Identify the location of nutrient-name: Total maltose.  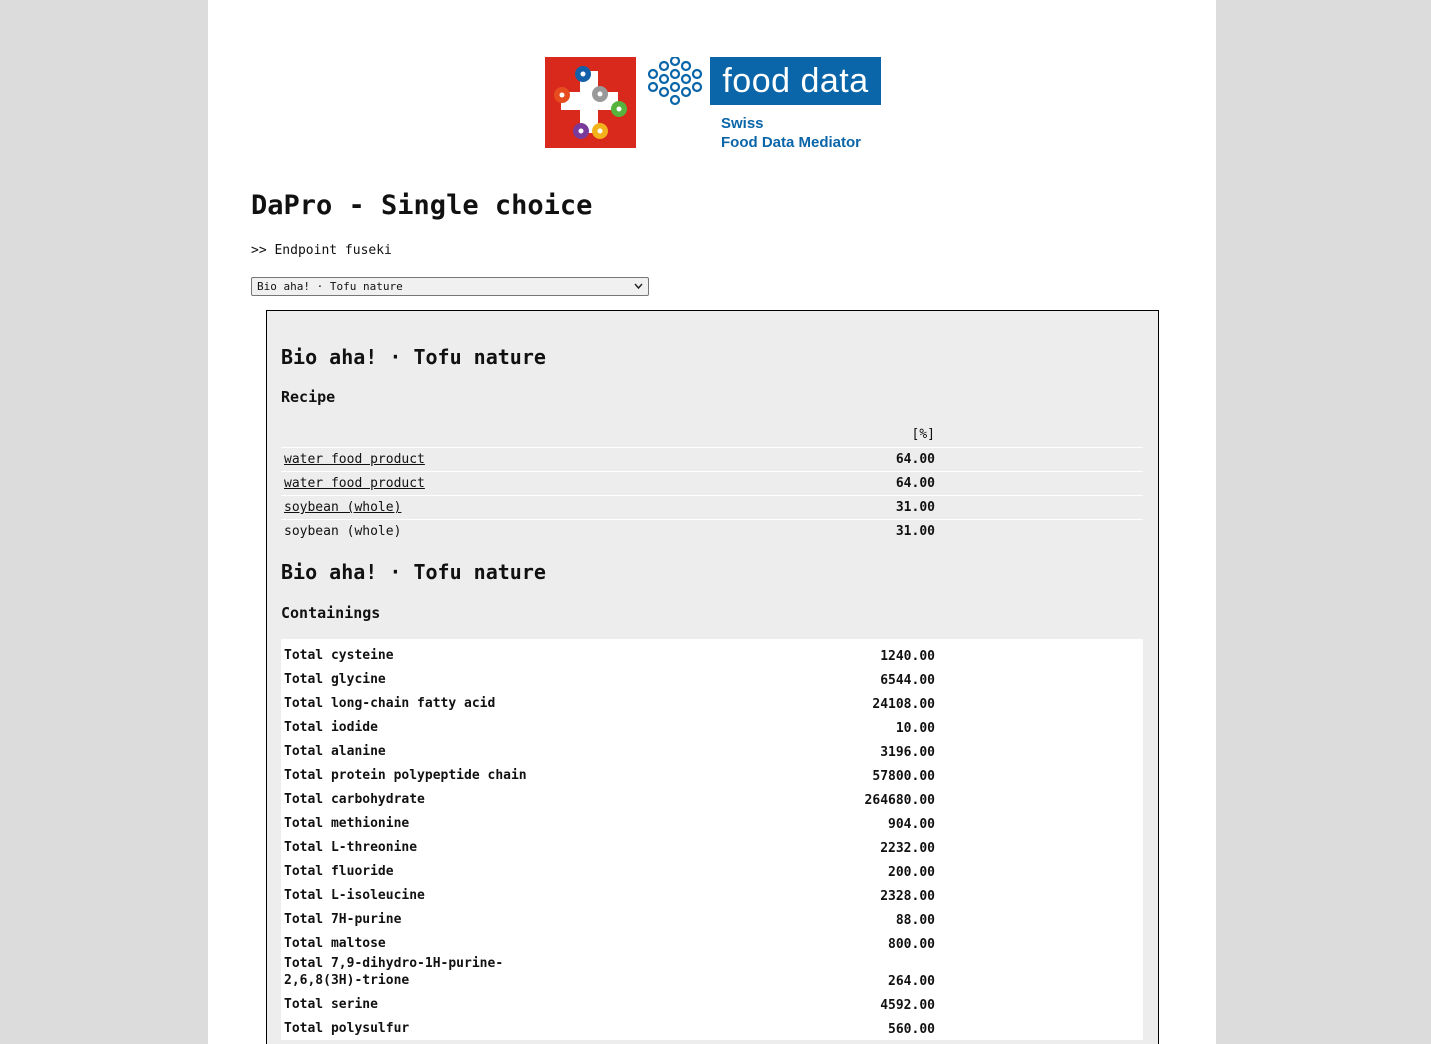
(335, 943).